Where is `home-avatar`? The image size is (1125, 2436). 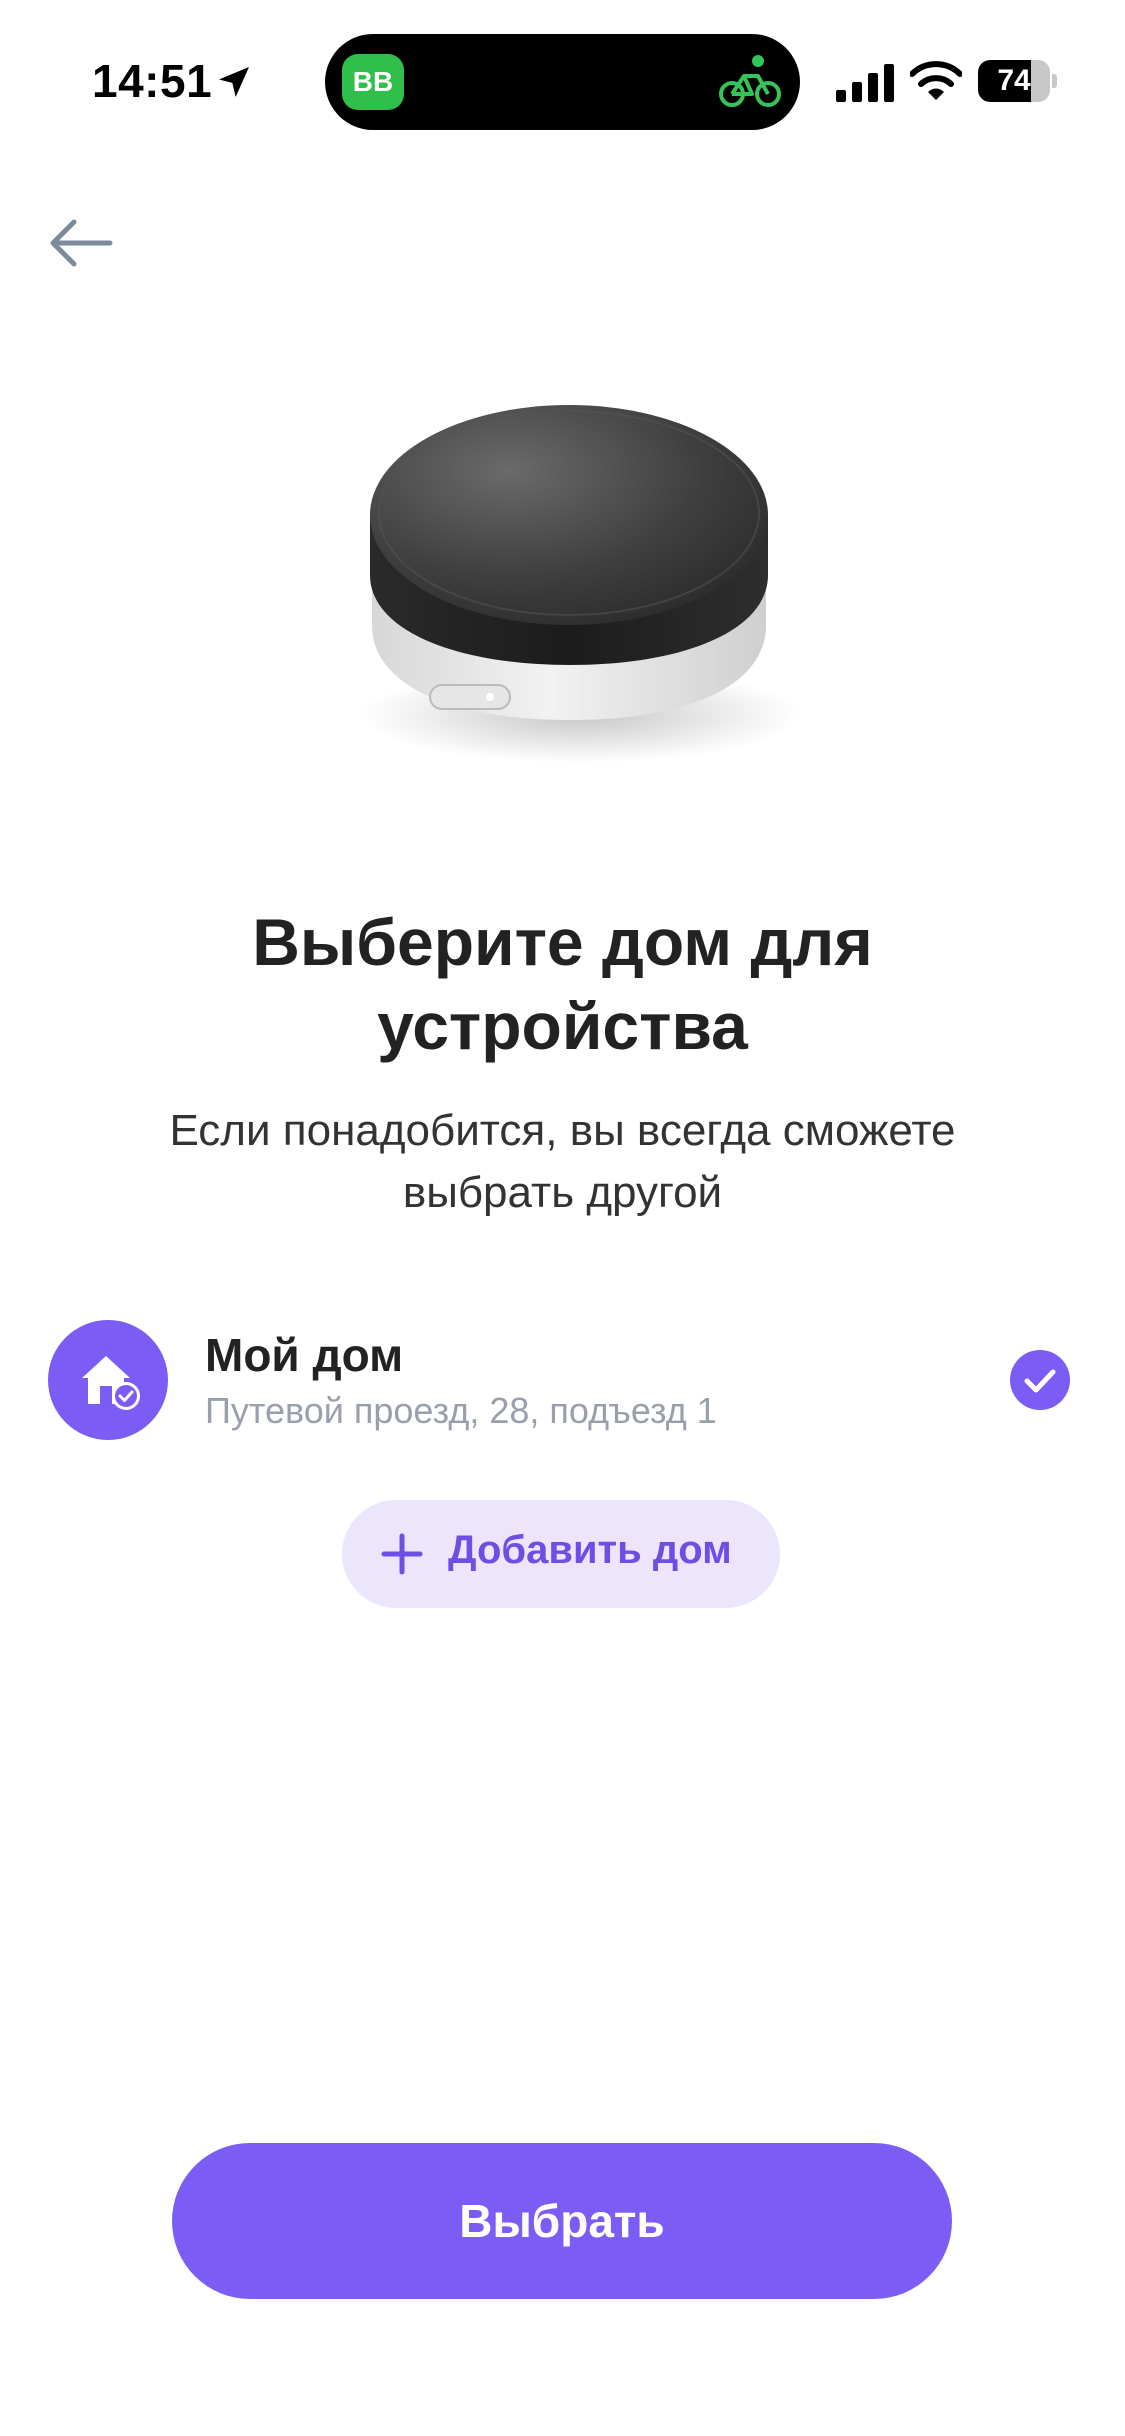
home-avatar is located at coordinates (108, 1380).